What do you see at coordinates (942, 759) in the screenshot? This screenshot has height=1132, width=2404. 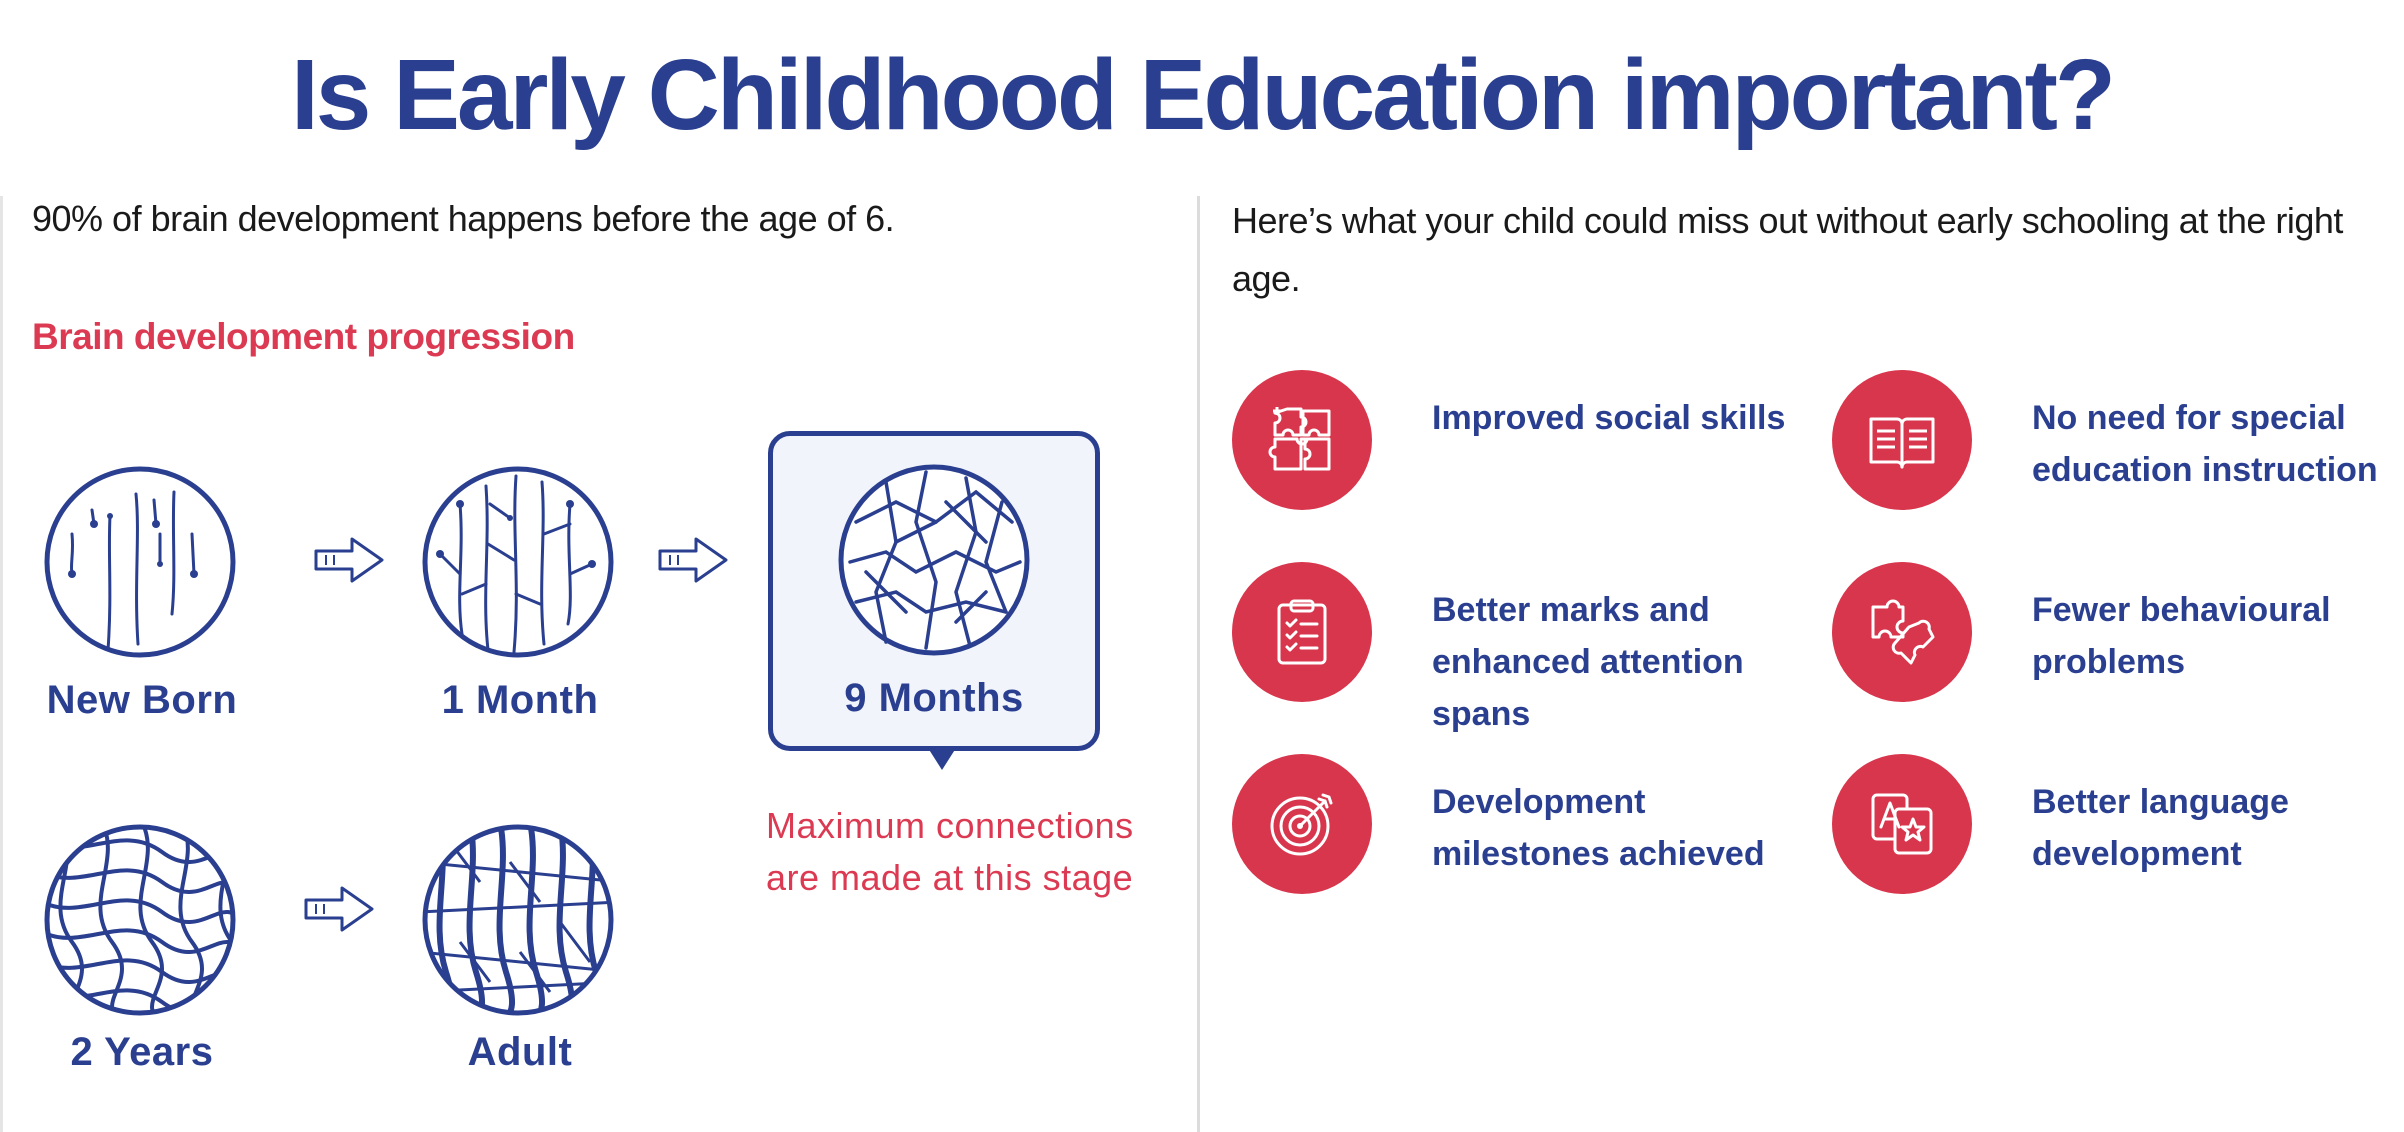 I see `highlight-pointer` at bounding box center [942, 759].